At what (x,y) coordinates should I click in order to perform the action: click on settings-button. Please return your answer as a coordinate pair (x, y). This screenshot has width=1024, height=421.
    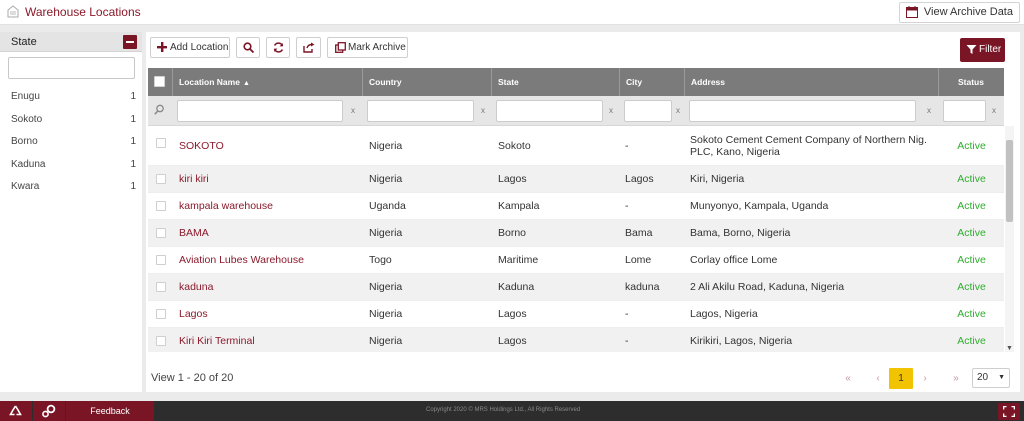
    Looking at the image, I should click on (49, 411).